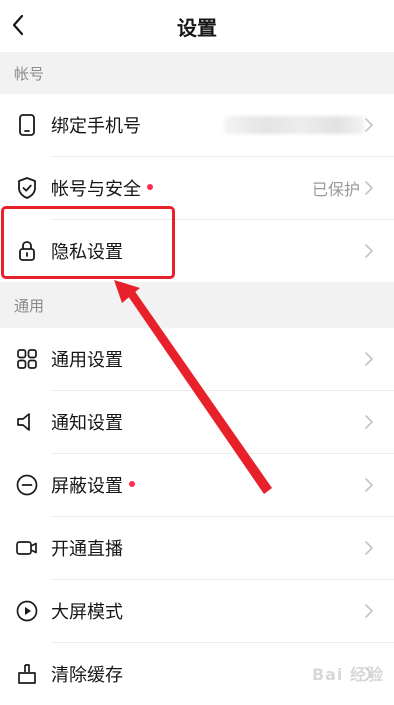 This screenshot has width=394, height=705. I want to click on phone-number-blurred, so click(294, 125).